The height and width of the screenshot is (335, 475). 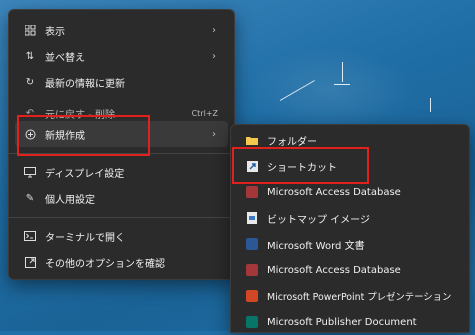 What do you see at coordinates (350, 140) in the screenshot?
I see `submenu-item-folder: フォルダー` at bounding box center [350, 140].